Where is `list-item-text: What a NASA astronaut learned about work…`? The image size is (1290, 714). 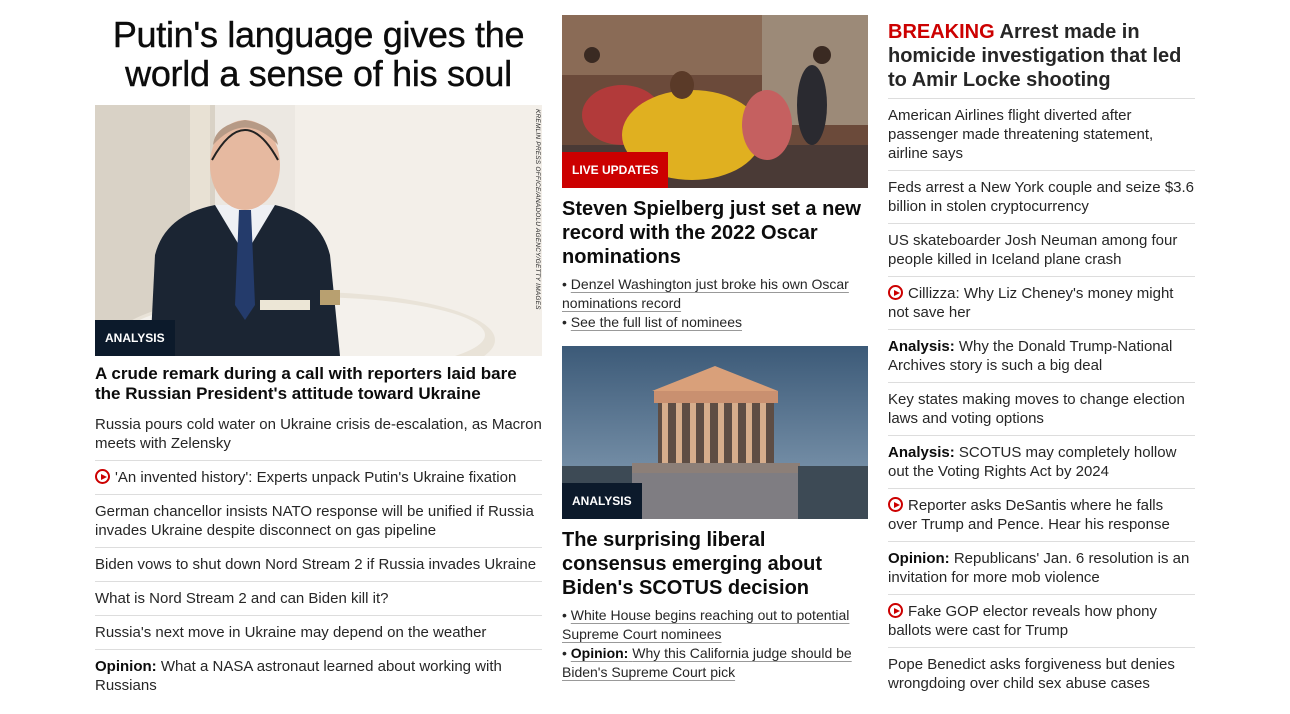
list-item-text: What a NASA astronaut learned about work… is located at coordinates (298, 676).